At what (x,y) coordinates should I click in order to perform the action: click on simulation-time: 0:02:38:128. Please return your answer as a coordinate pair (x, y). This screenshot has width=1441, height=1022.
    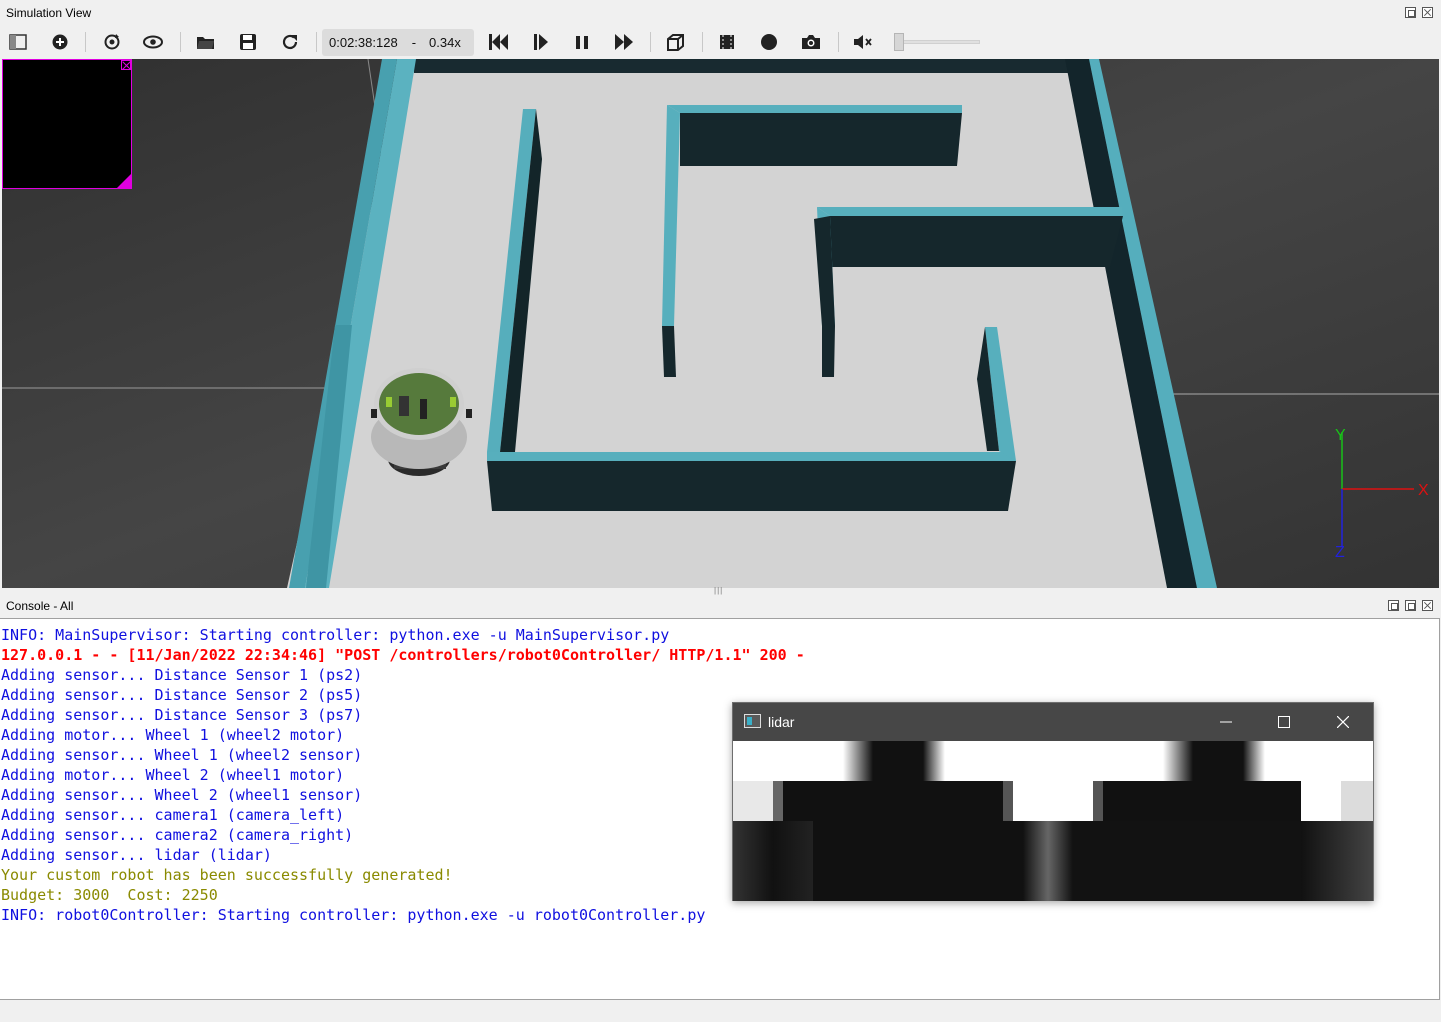
    Looking at the image, I should click on (363, 42).